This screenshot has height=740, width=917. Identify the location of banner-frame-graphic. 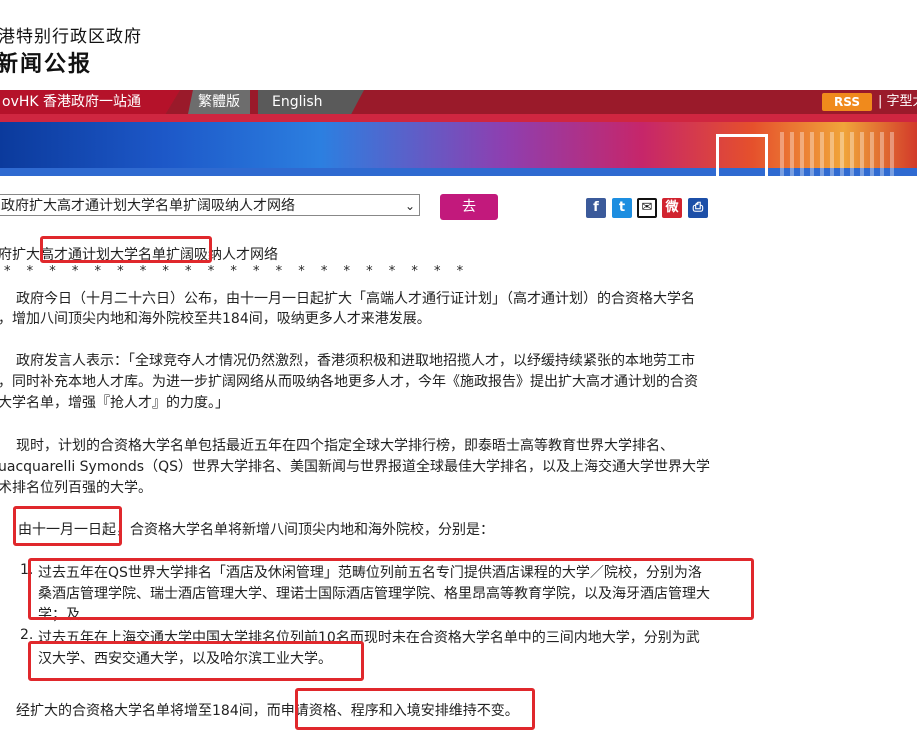
(742, 155).